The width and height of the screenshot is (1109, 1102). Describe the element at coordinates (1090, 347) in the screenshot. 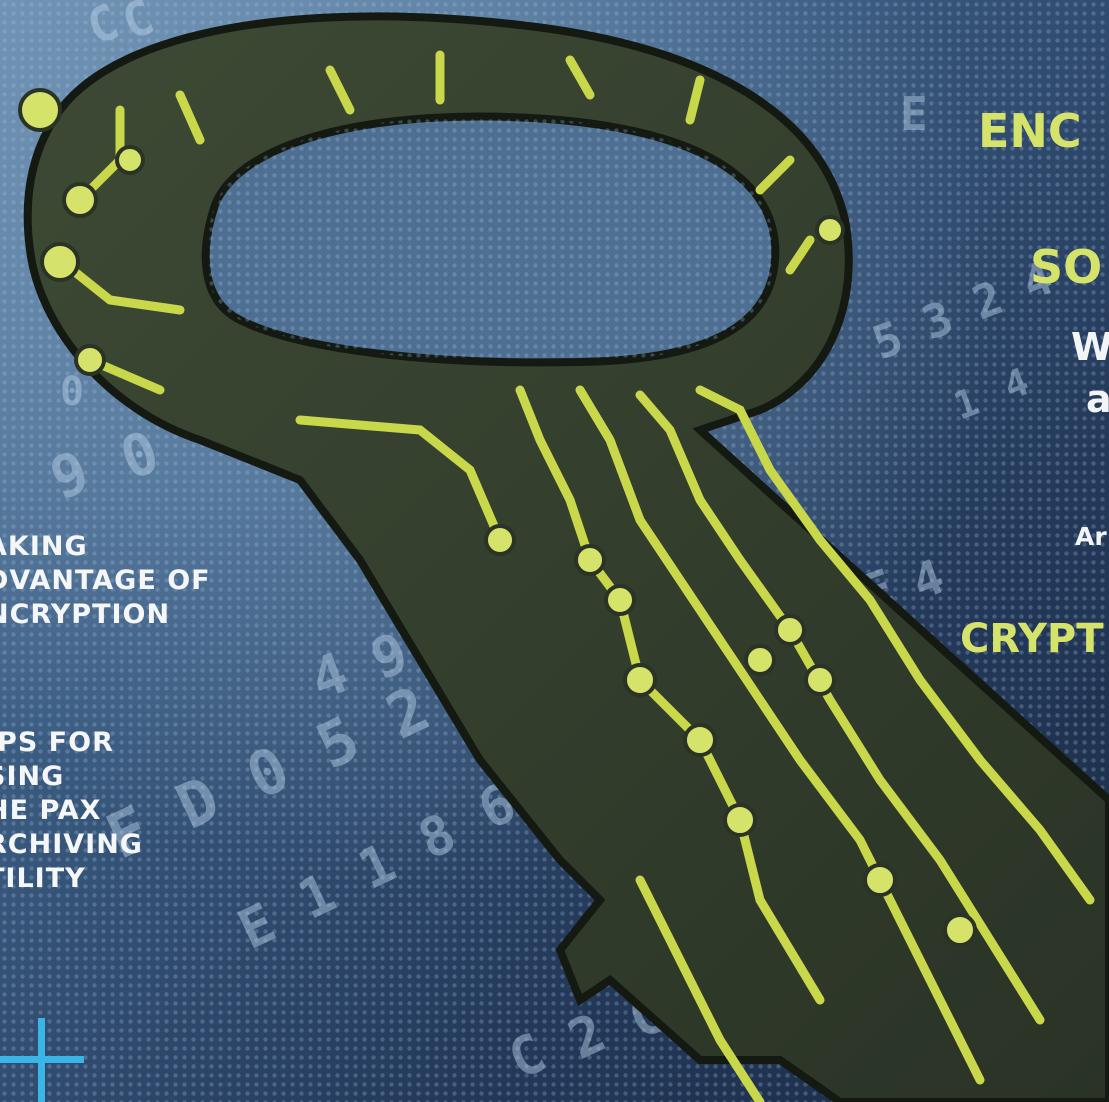

I see `subhead-w: W` at that location.